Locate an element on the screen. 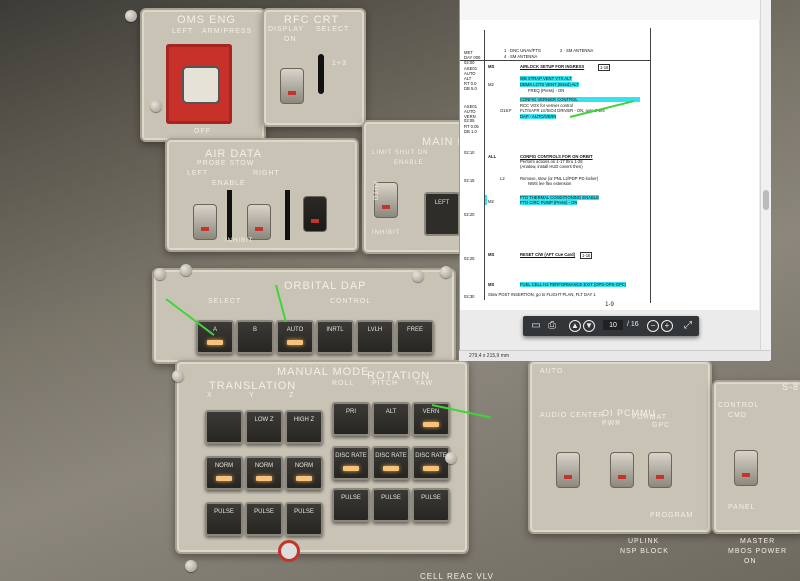  dap-free-button: FREE is located at coordinates (415, 337).